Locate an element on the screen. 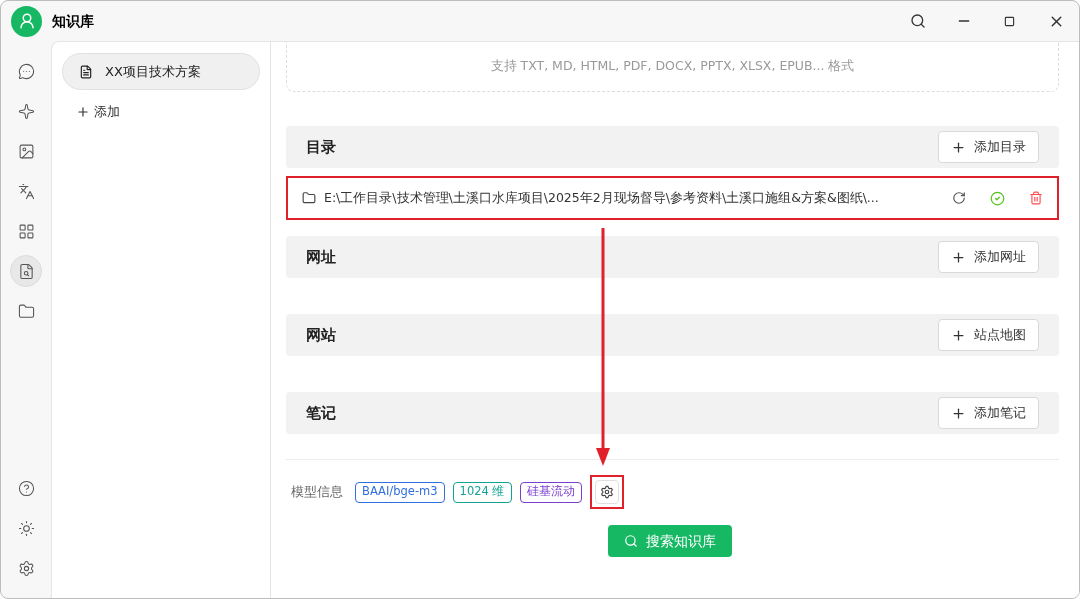  add-button: 添加网址 is located at coordinates (988, 257).